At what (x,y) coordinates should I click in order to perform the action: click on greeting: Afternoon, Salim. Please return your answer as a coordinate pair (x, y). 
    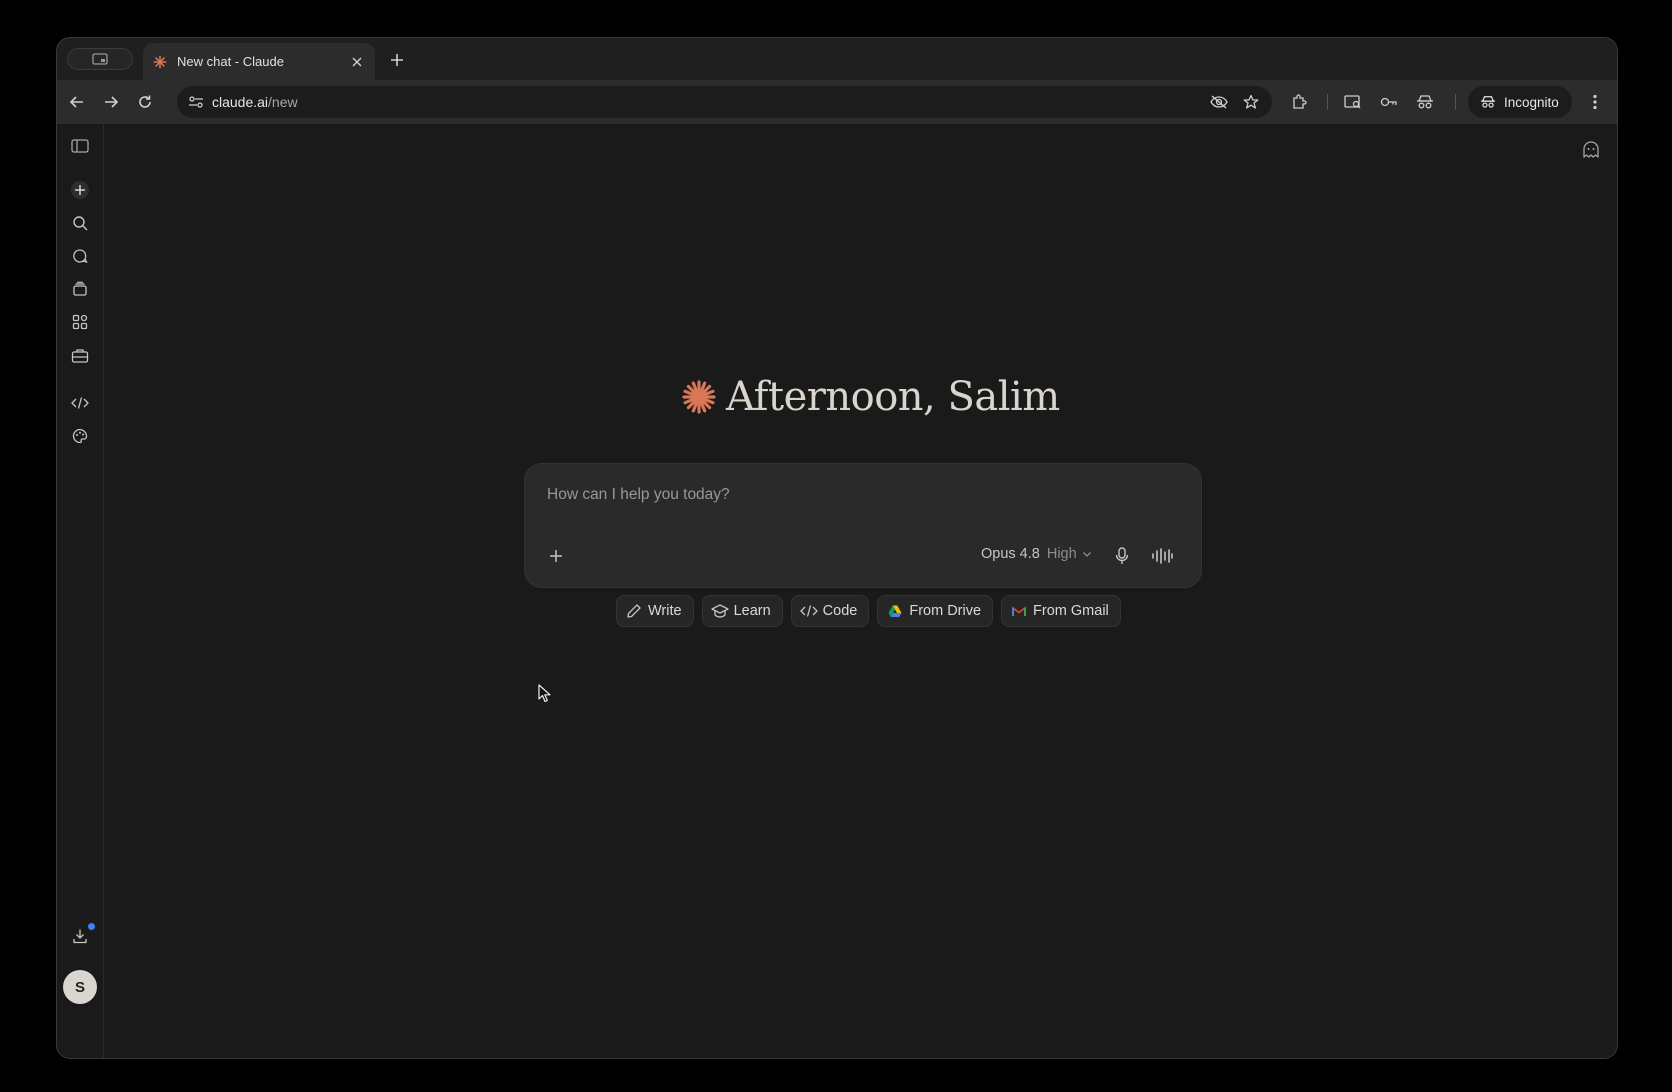
    Looking at the image, I should click on (871, 397).